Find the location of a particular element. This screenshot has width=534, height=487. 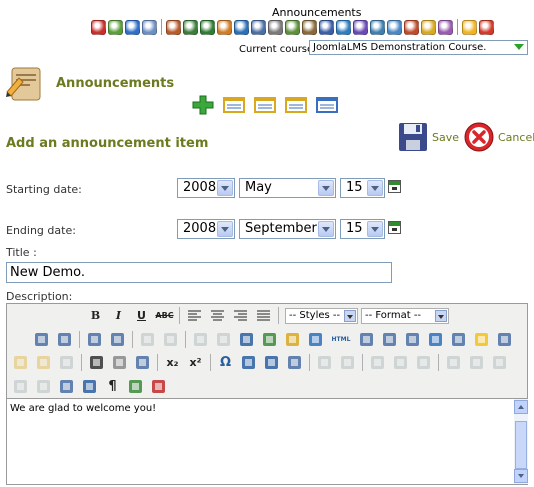

scroll-down-icon is located at coordinates (521, 476).